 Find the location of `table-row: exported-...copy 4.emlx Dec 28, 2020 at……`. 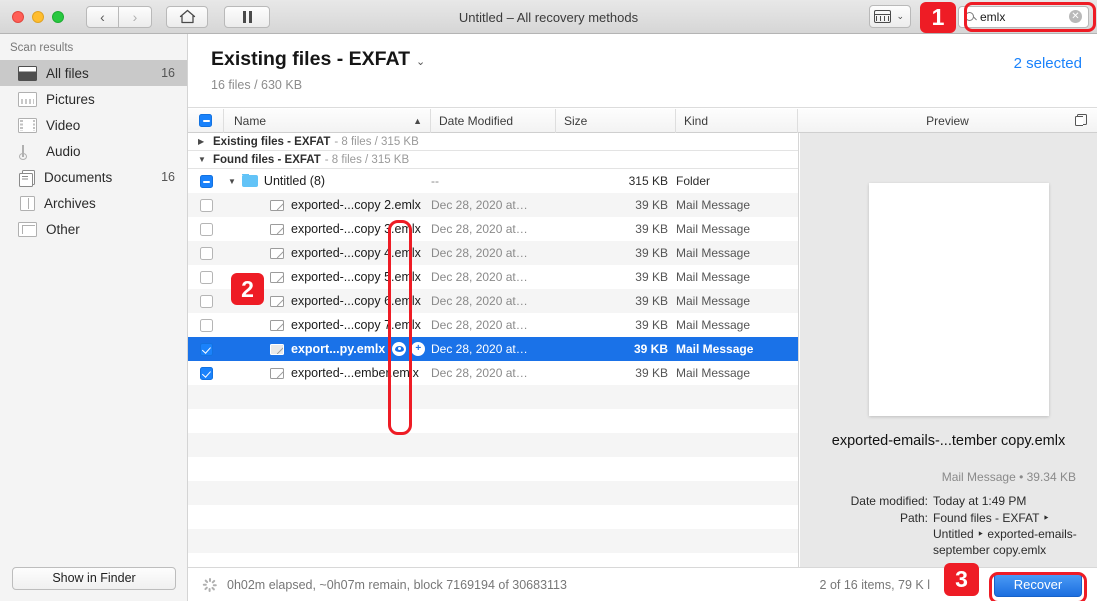

table-row: exported-...copy 4.emlx Dec 28, 2020 at…… is located at coordinates (493, 253).